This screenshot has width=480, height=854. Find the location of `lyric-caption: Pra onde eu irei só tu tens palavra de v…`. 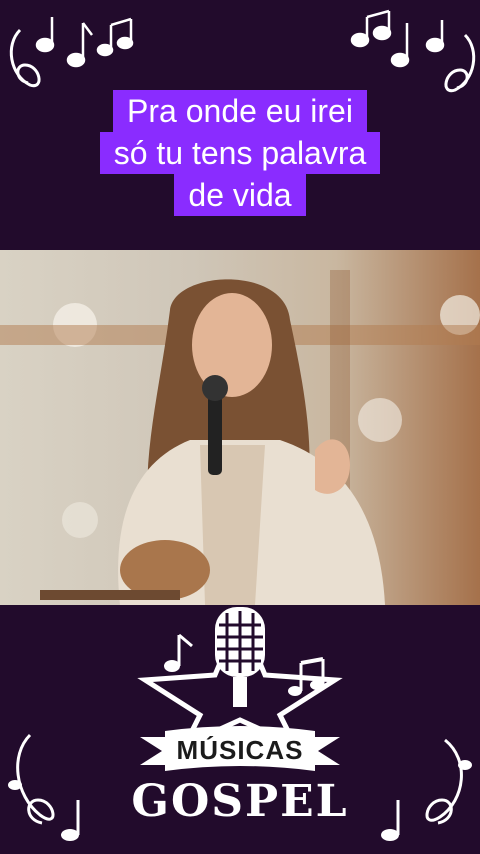

lyric-caption: Pra onde eu irei só tu tens palavra de v… is located at coordinates (240, 153).